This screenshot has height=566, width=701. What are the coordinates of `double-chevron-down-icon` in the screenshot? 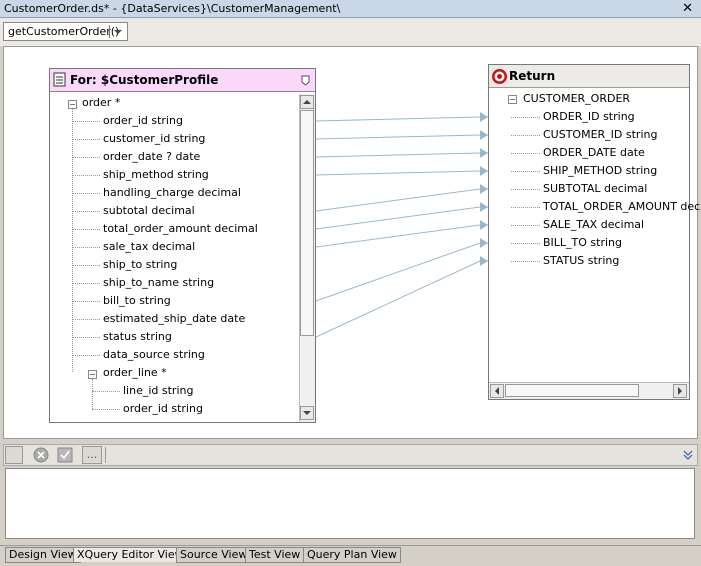 It's located at (688, 455).